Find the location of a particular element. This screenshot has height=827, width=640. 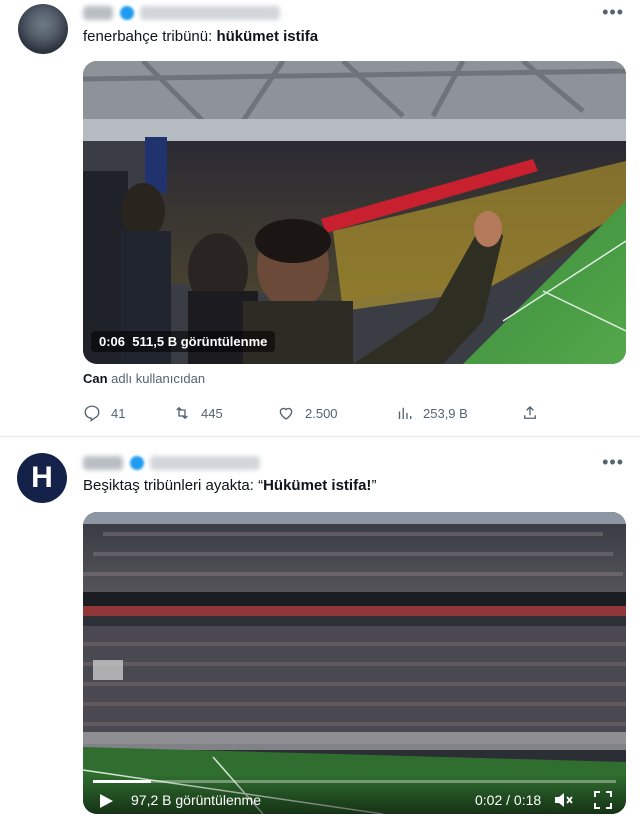

like-count: 2.500 is located at coordinates (321, 413).